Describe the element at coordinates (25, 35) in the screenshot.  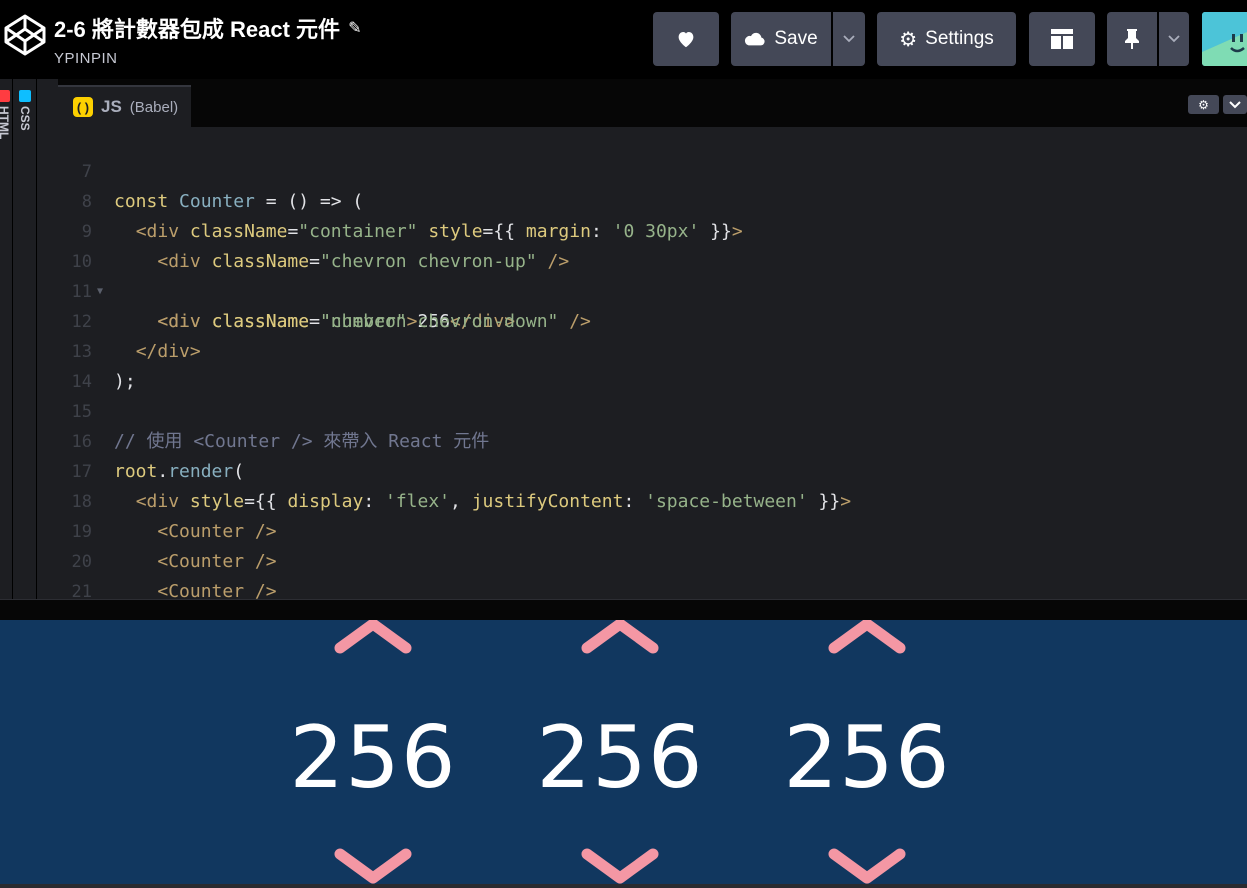
I see `codepen-logo-icon` at that location.